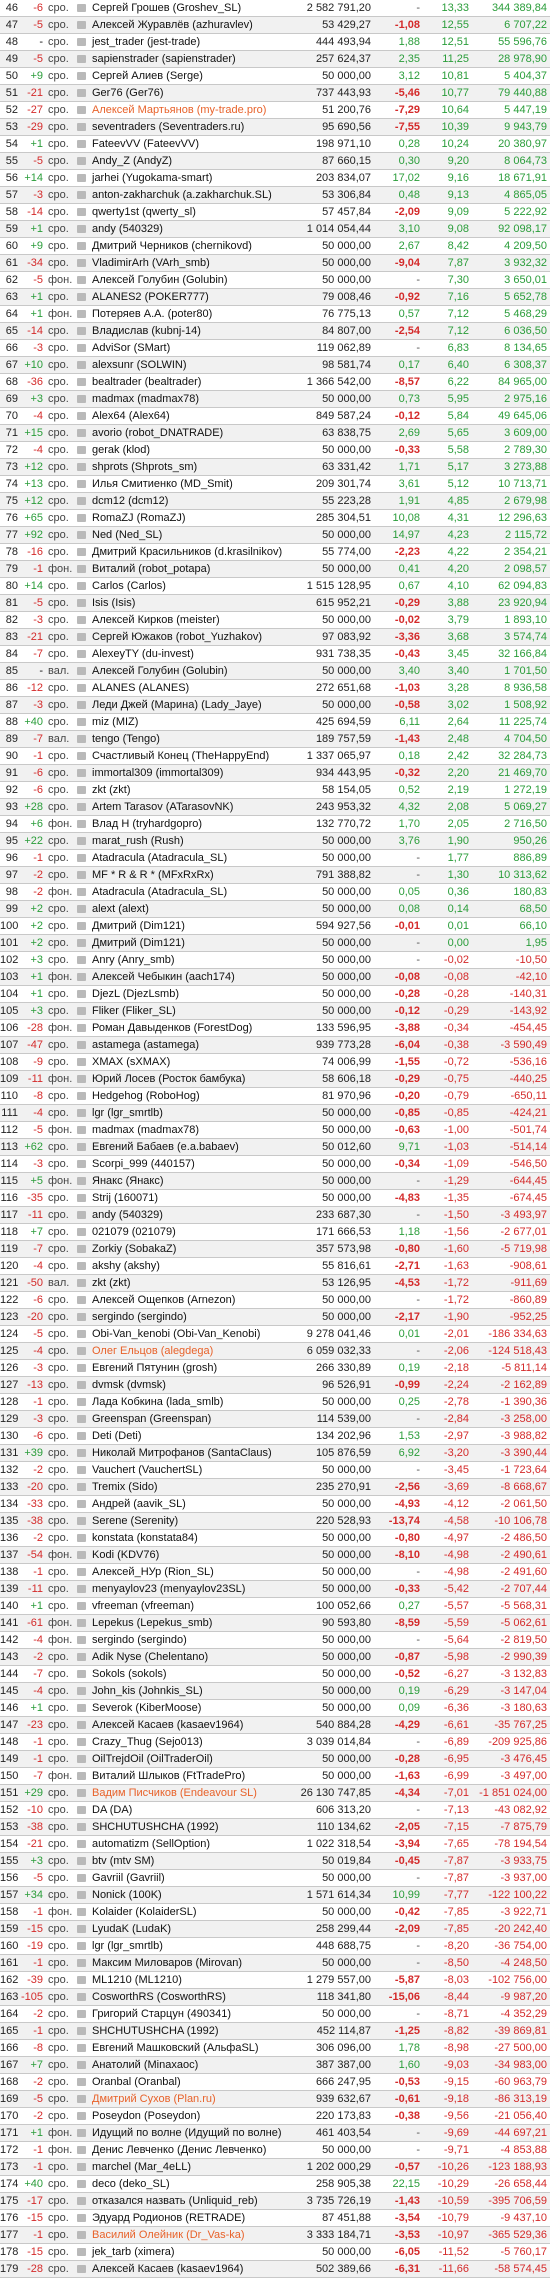 The image size is (550, 2279). Describe the element at coordinates (191, 484) in the screenshot. I see `participant-name-link: Илья Смитиенко (MD_Smit)` at that location.